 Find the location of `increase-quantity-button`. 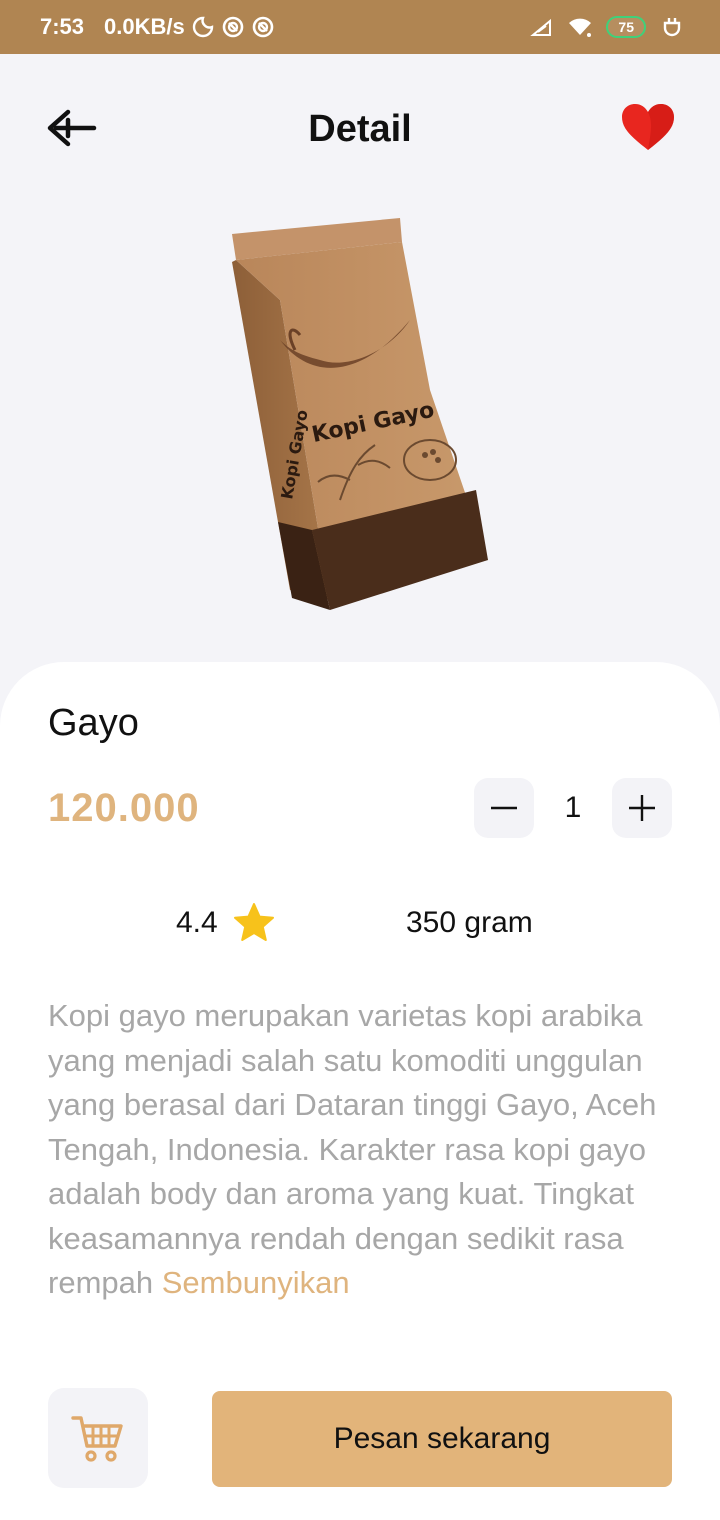

increase-quantity-button is located at coordinates (642, 808).